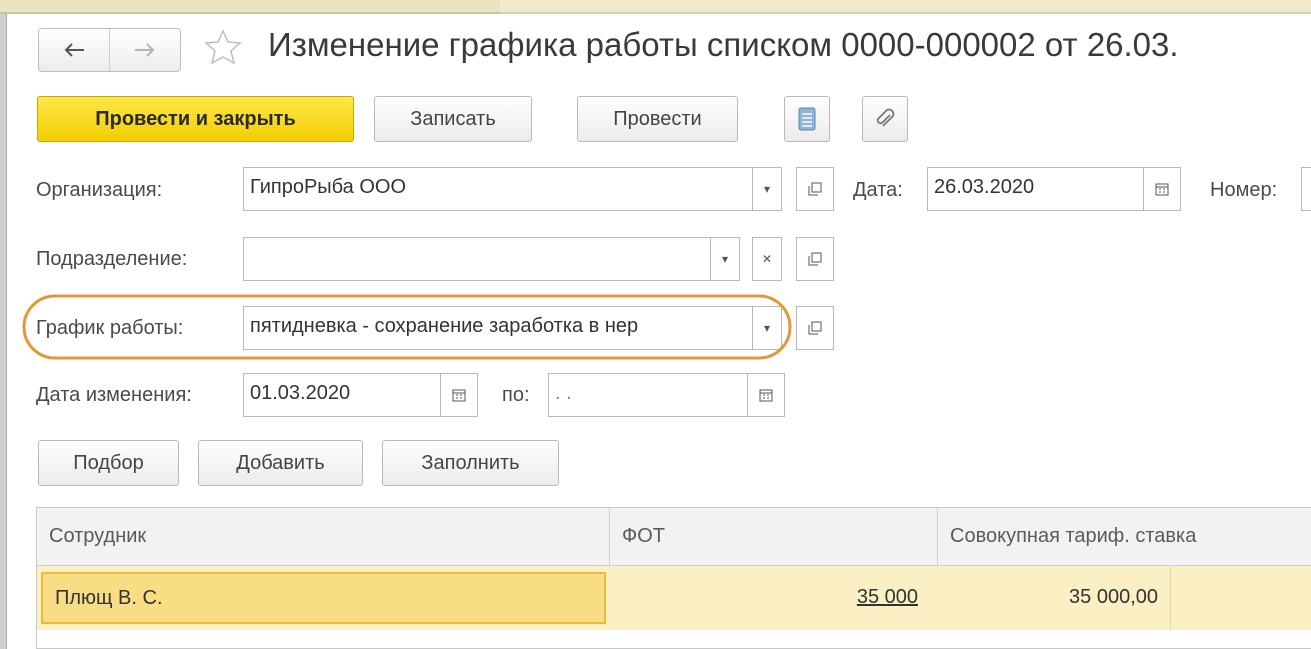  I want to click on document-list-icon, so click(807, 119).